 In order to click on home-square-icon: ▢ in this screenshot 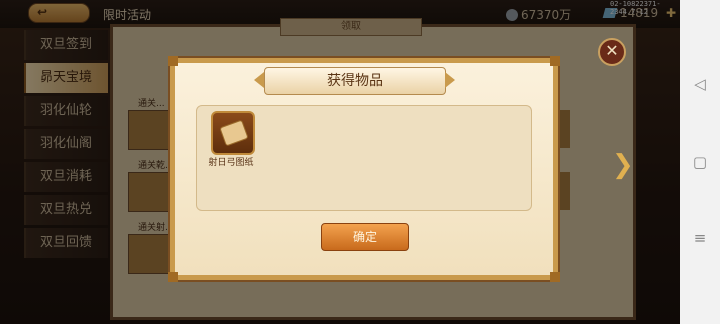, I will do `click(700, 162)`.